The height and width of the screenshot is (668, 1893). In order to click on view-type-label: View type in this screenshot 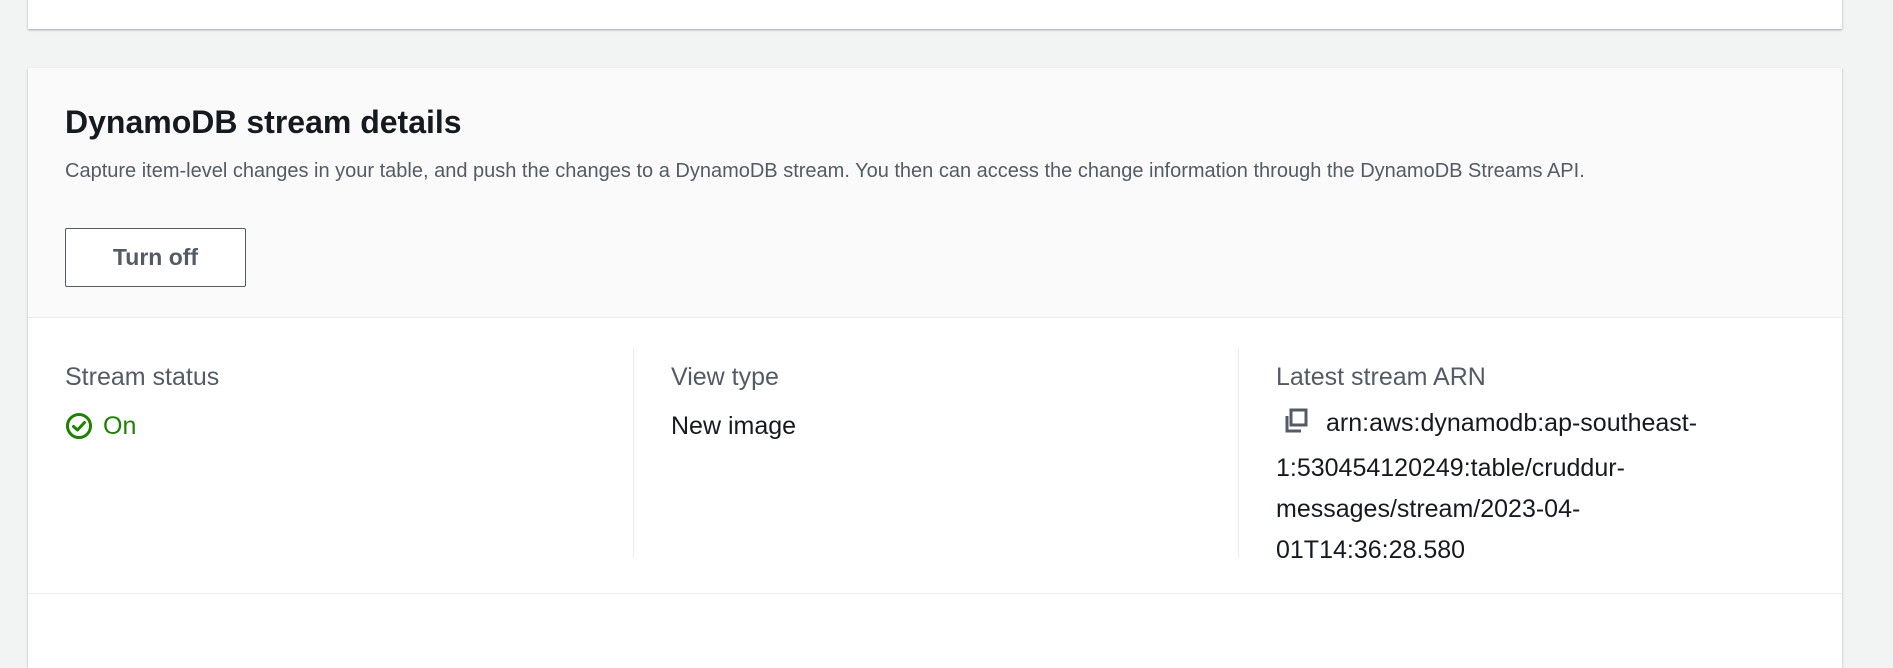, I will do `click(725, 377)`.